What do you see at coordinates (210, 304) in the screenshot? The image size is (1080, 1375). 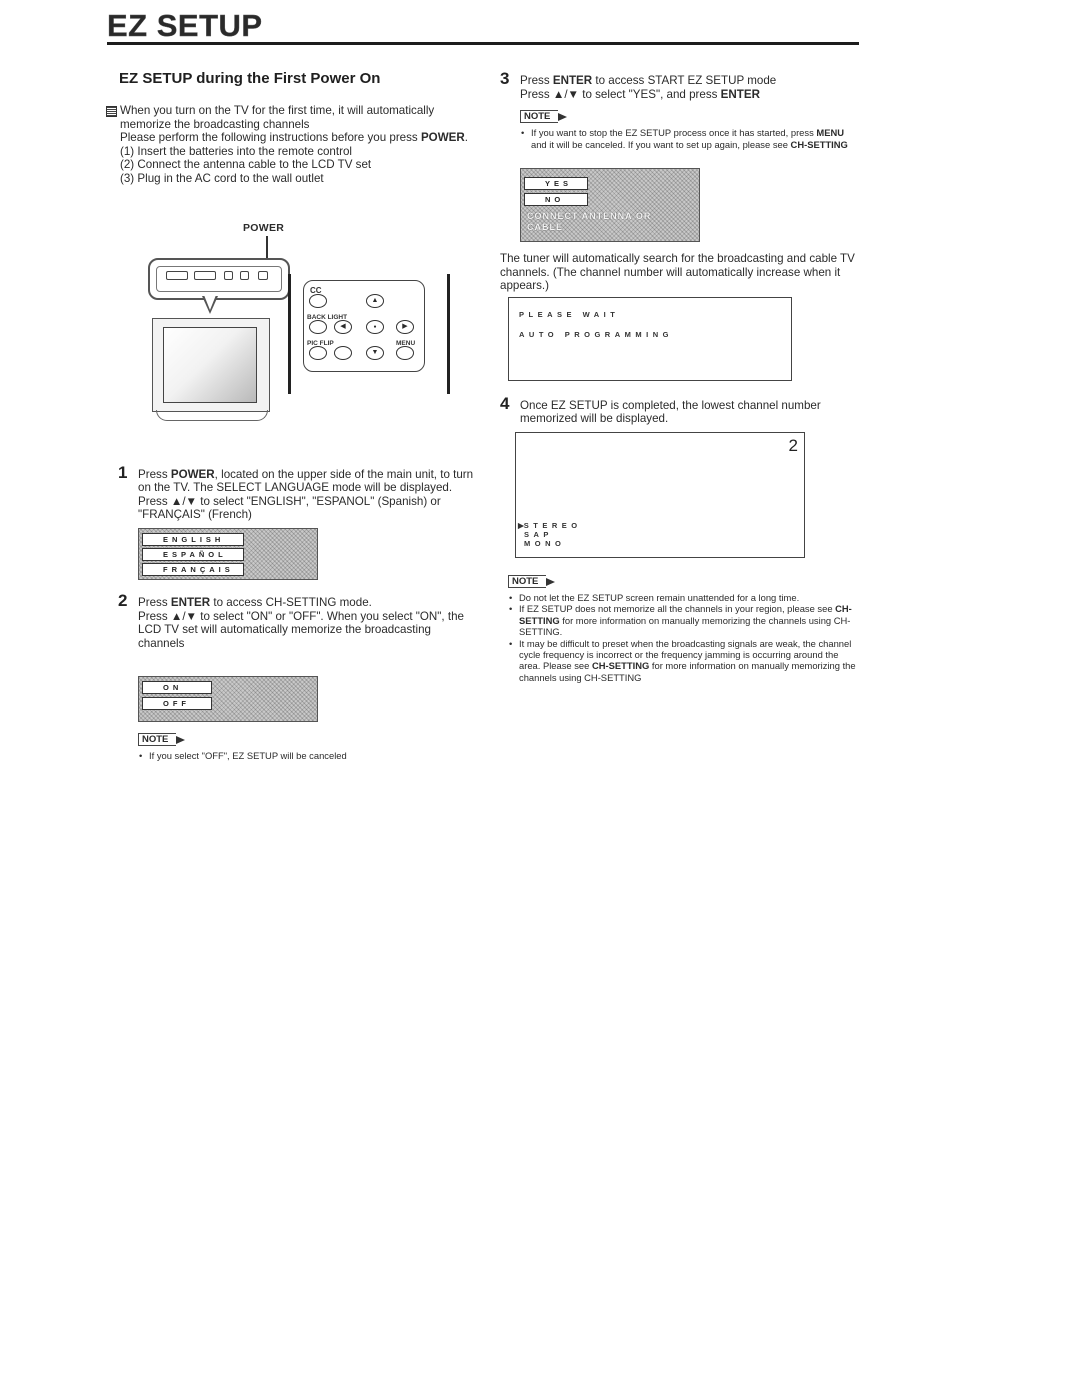 I see `callout-pointer` at bounding box center [210, 304].